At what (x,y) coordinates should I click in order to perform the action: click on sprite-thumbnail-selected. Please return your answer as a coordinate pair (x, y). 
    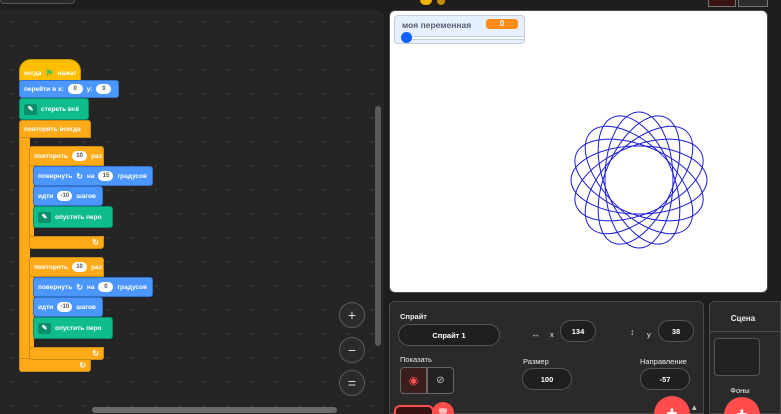
    Looking at the image, I should click on (414, 409).